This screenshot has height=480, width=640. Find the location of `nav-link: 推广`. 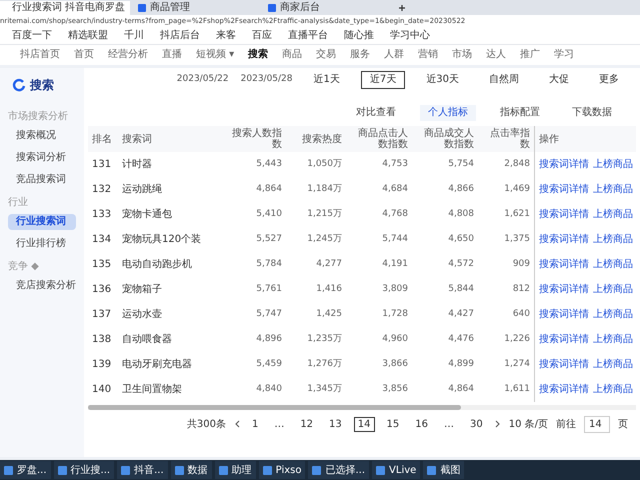

nav-link: 推广 is located at coordinates (530, 55).